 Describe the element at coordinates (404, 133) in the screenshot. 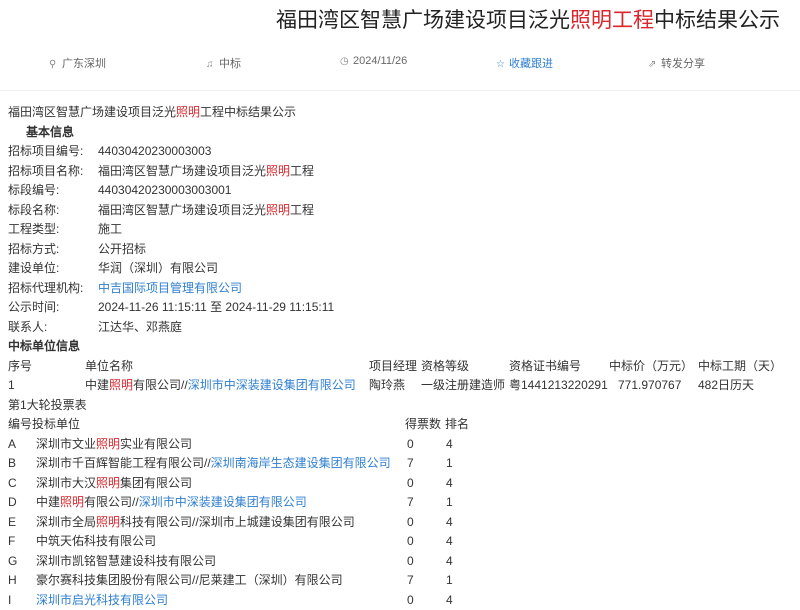

I see `basic-info-title: 基本信息` at that location.